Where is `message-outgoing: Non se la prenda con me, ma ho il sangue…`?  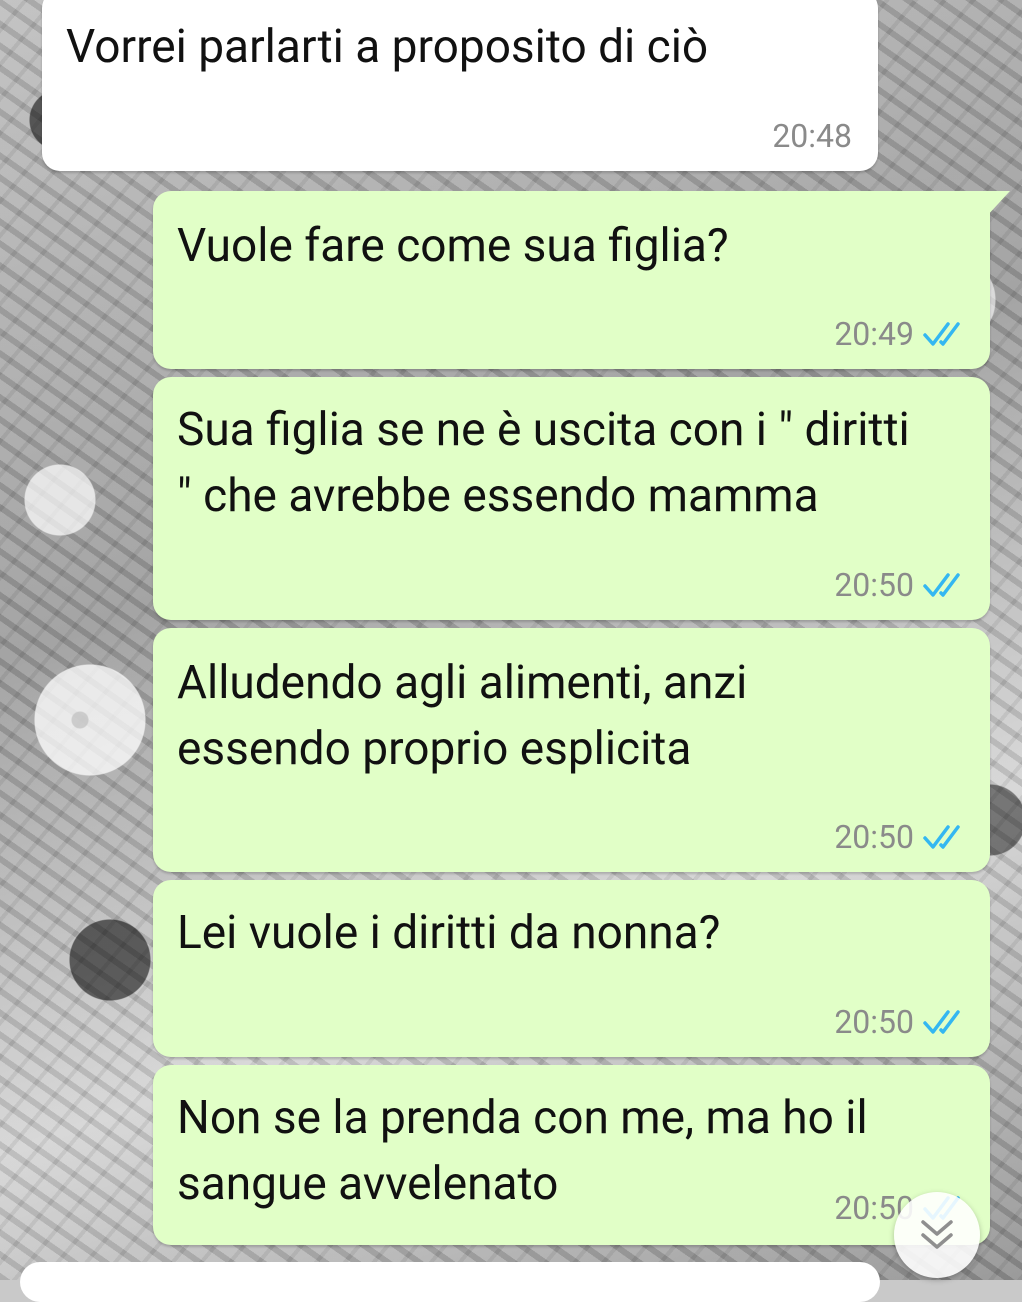
message-outgoing: Non se la prenda con me, ma ho il sangue… is located at coordinates (571, 1155).